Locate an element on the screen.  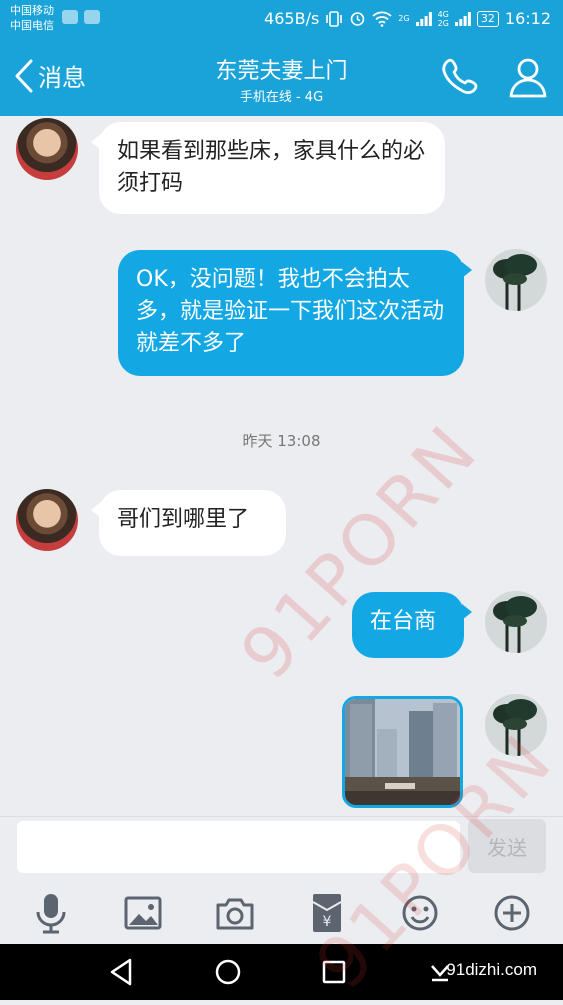
camera-icon is located at coordinates (235, 914).